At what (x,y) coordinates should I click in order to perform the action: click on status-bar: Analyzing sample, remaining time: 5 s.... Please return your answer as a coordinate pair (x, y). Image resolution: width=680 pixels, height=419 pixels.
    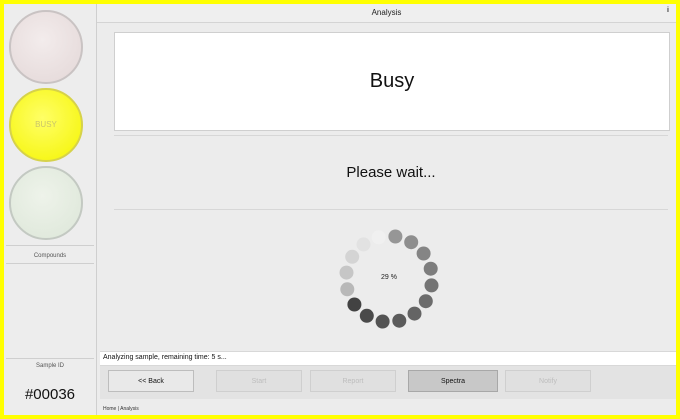
    Looking at the image, I should click on (388, 358).